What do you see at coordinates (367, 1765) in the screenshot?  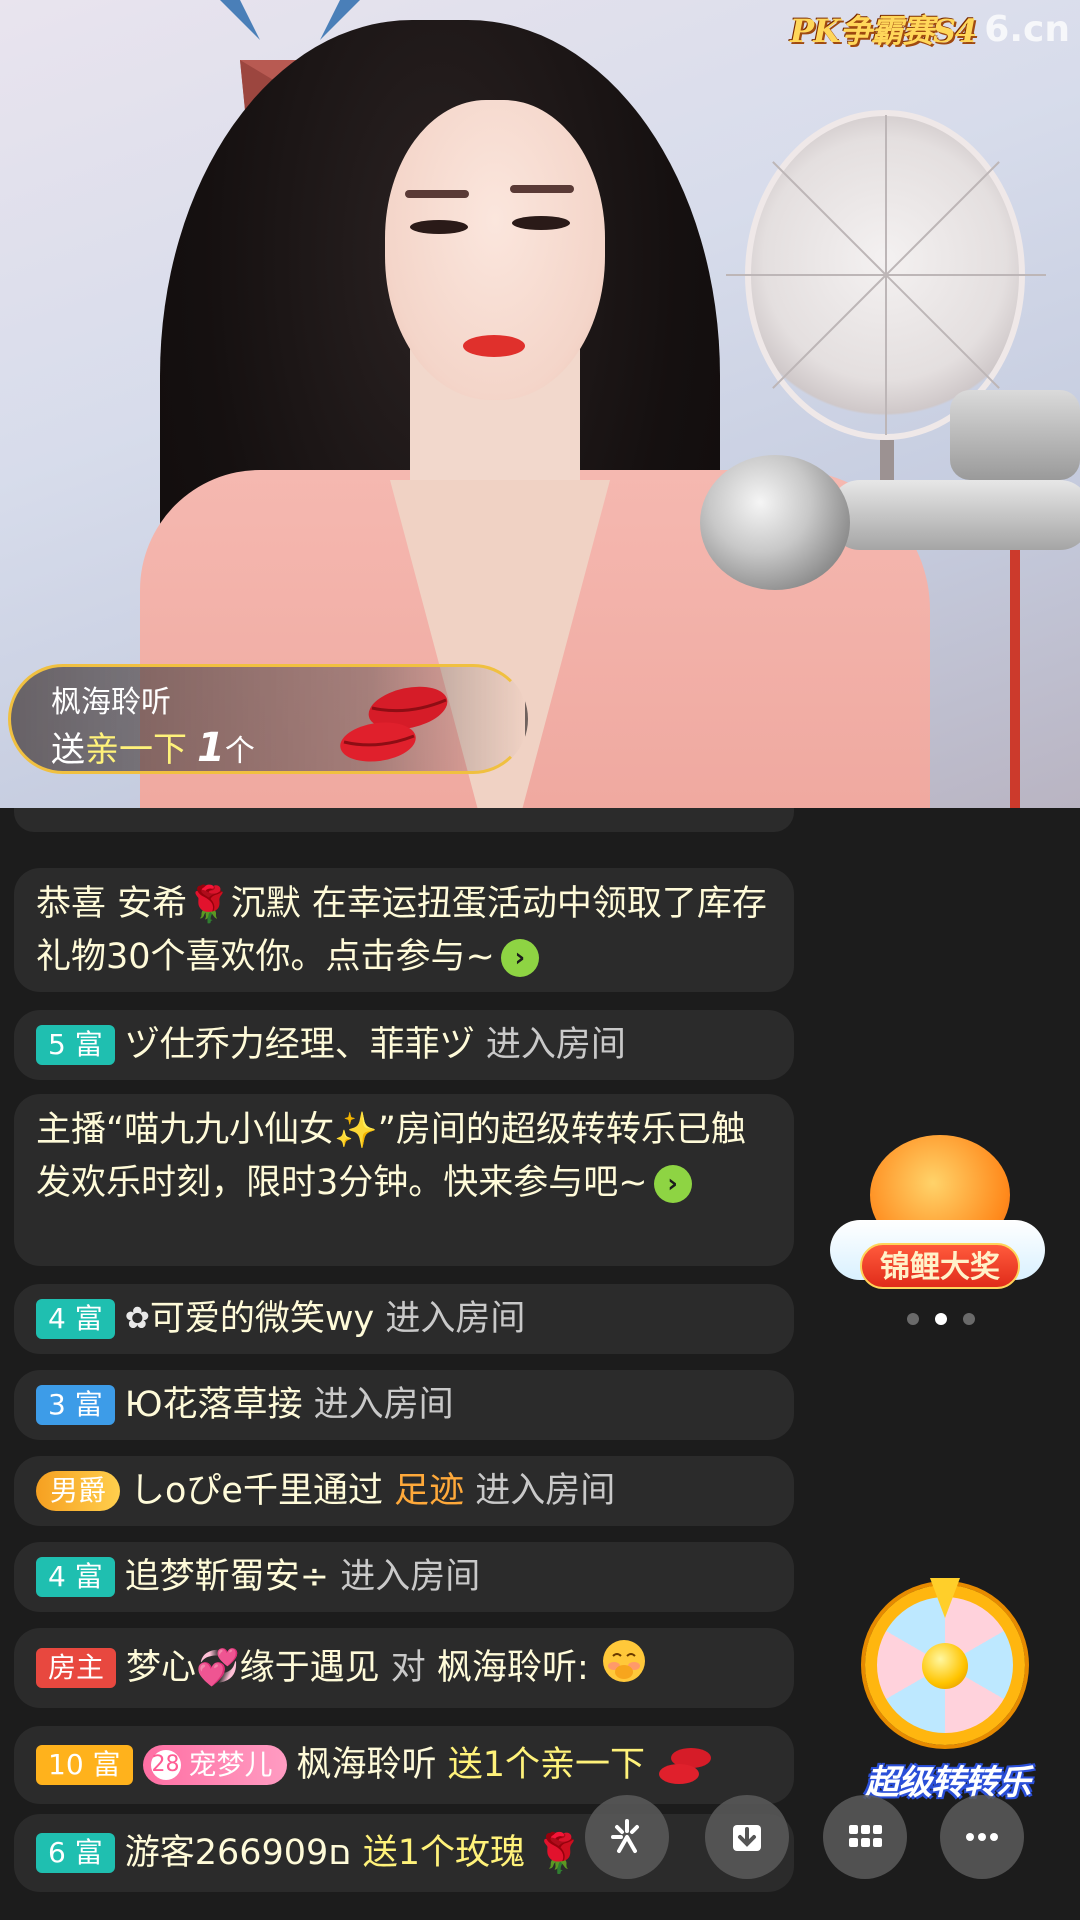 I see `user-name: 枫海聆听` at bounding box center [367, 1765].